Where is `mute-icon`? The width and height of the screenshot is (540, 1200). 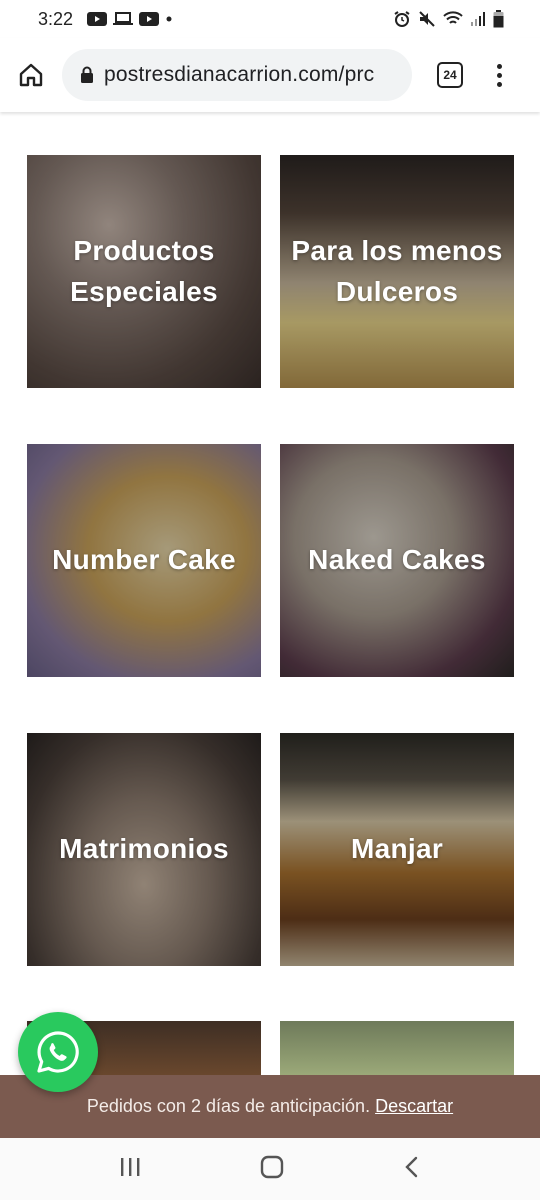
mute-icon is located at coordinates (427, 19).